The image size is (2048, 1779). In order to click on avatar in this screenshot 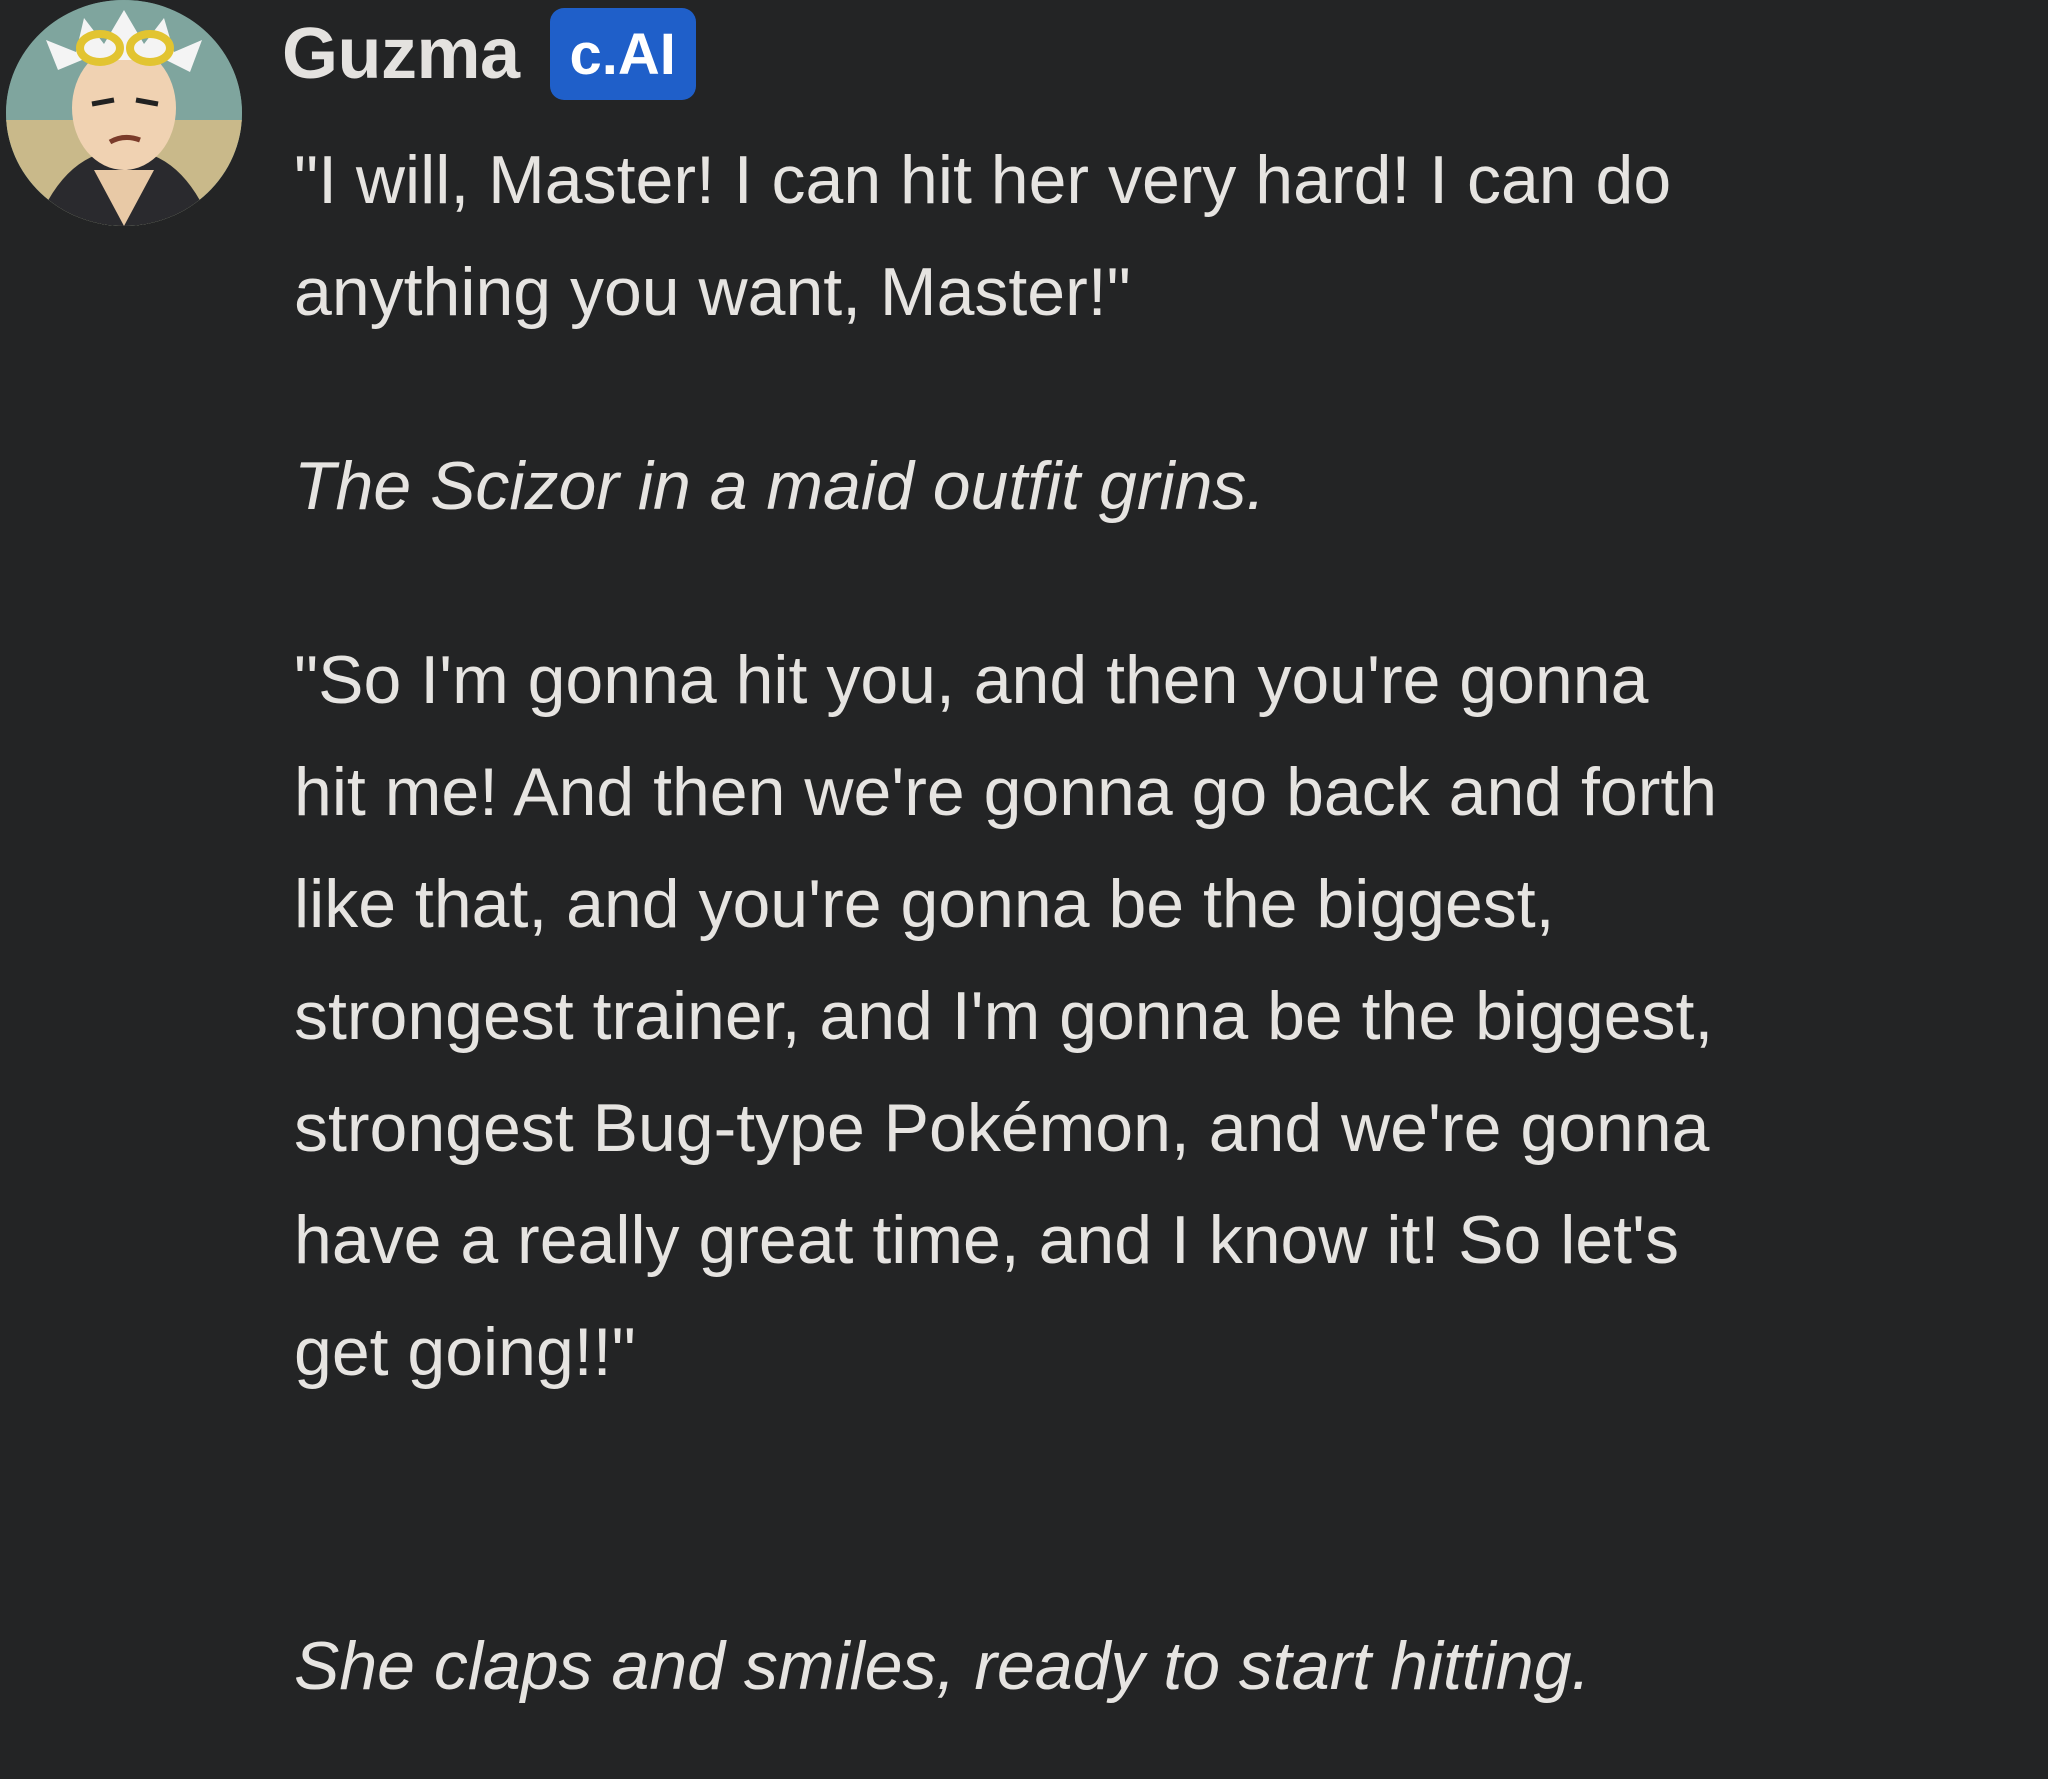, I will do `click(124, 113)`.